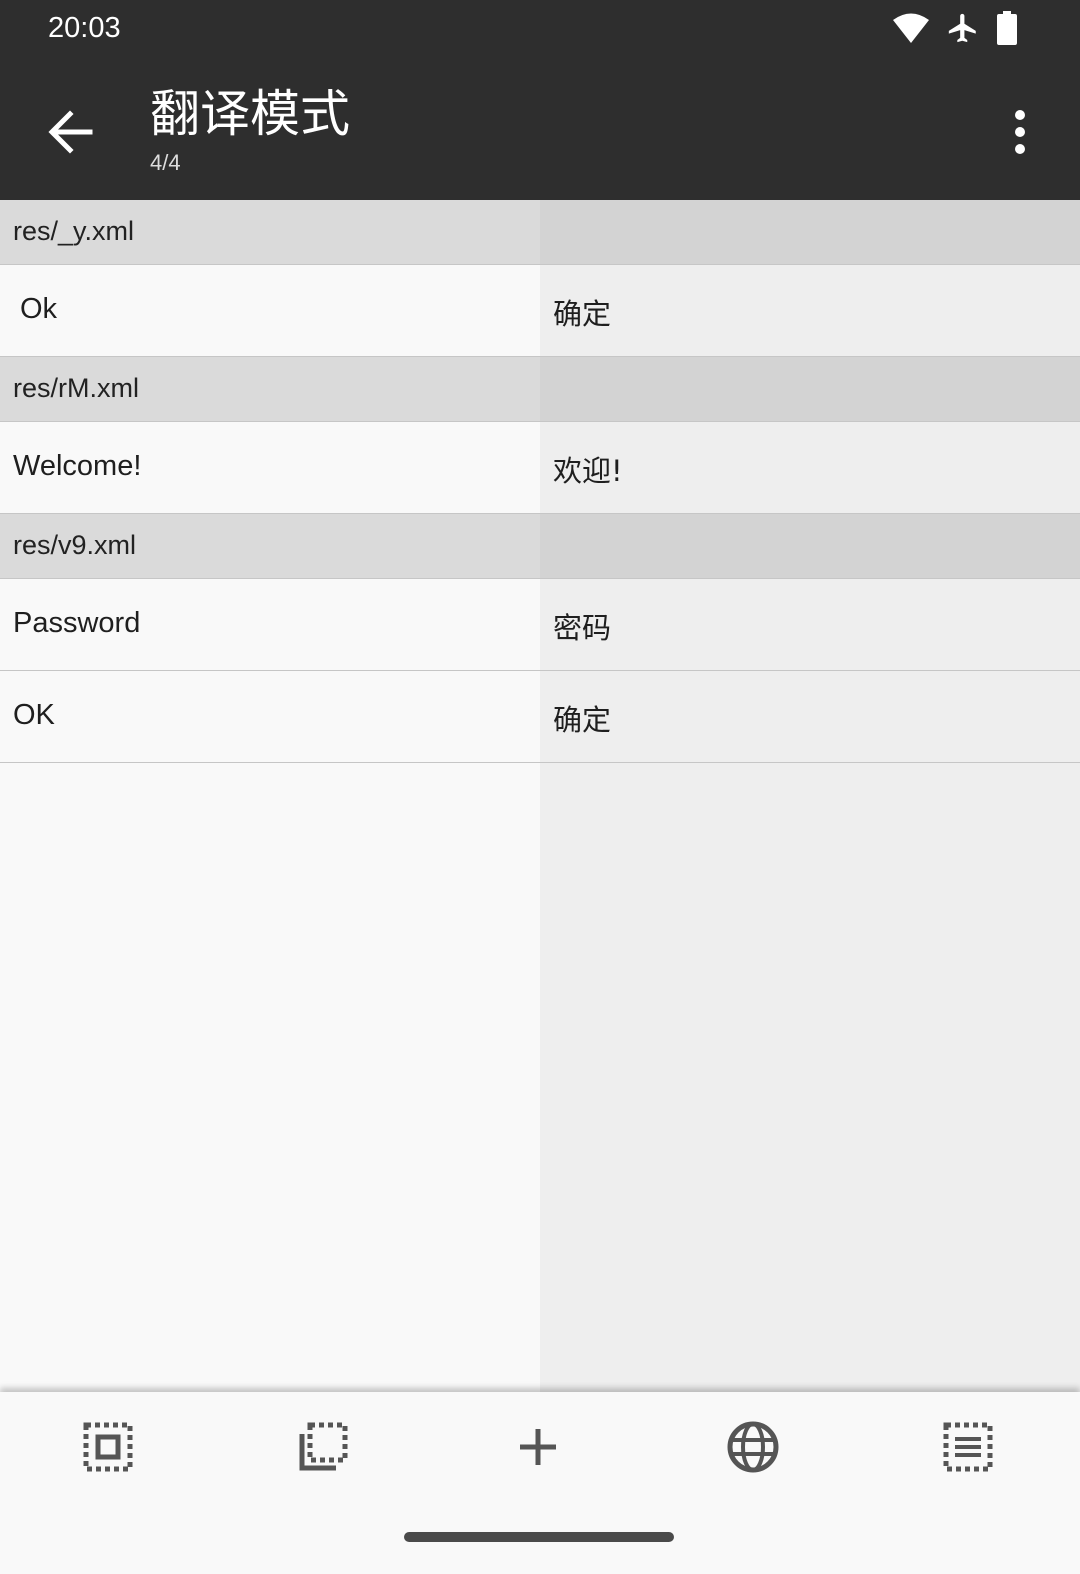 This screenshot has height=1574, width=1080. Describe the element at coordinates (1007, 30) in the screenshot. I see `battery-icon` at that location.